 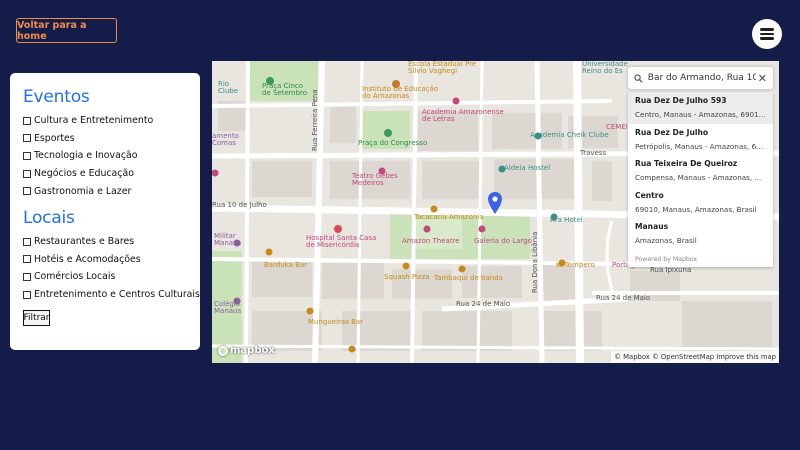 What do you see at coordinates (86, 156) in the screenshot?
I see `filter-option-label: Tecnologia e Inovação` at bounding box center [86, 156].